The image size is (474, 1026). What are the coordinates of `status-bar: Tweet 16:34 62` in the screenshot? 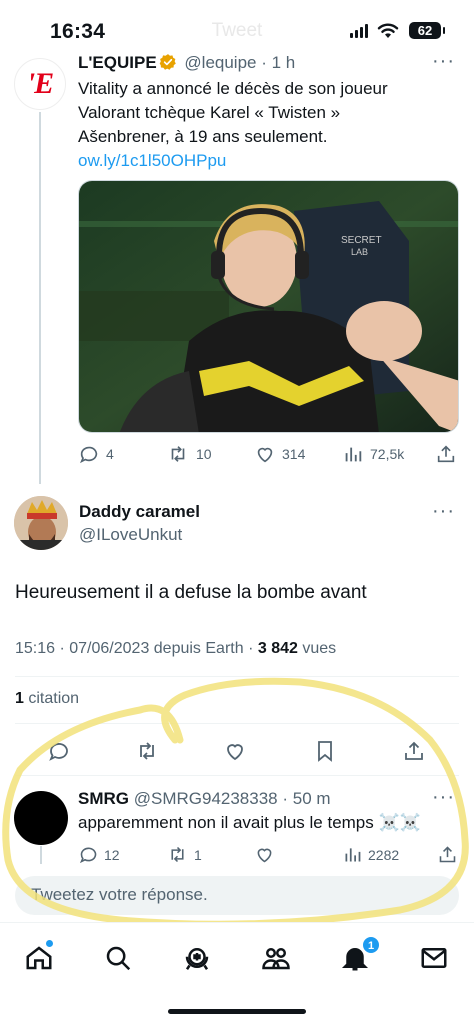 It's located at (237, 29).